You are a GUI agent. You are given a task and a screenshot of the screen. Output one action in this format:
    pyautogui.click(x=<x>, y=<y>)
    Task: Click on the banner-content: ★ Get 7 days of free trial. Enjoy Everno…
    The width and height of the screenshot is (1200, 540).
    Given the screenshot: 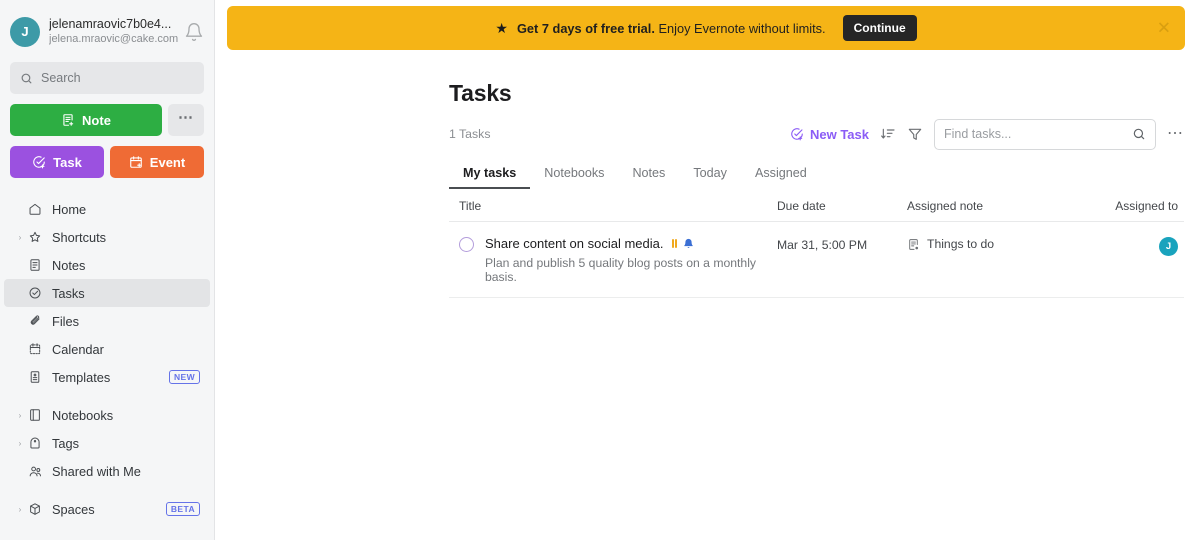 What is the action you would take?
    pyautogui.click(x=706, y=28)
    